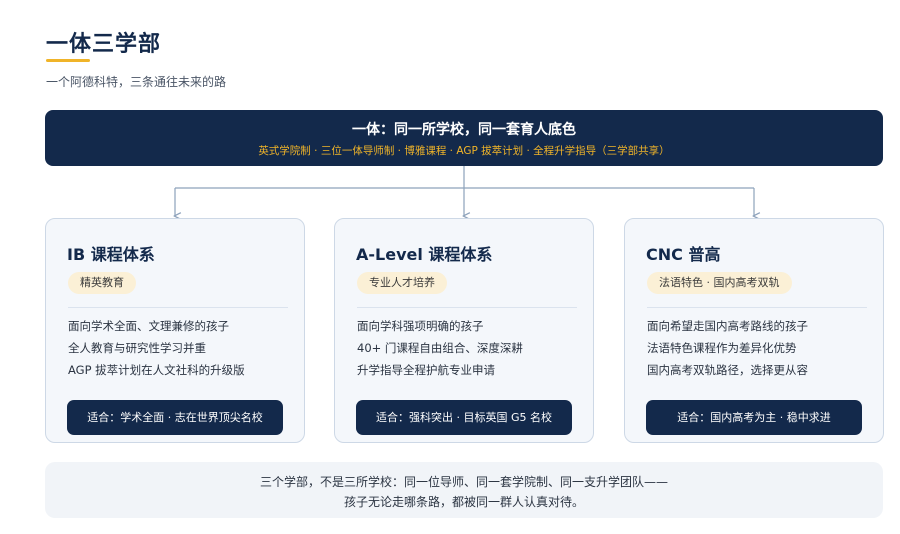  What do you see at coordinates (754, 417) in the screenshot?
I see `card-fit-button: 适合：国内高考为主 · 稳中求进` at bounding box center [754, 417].